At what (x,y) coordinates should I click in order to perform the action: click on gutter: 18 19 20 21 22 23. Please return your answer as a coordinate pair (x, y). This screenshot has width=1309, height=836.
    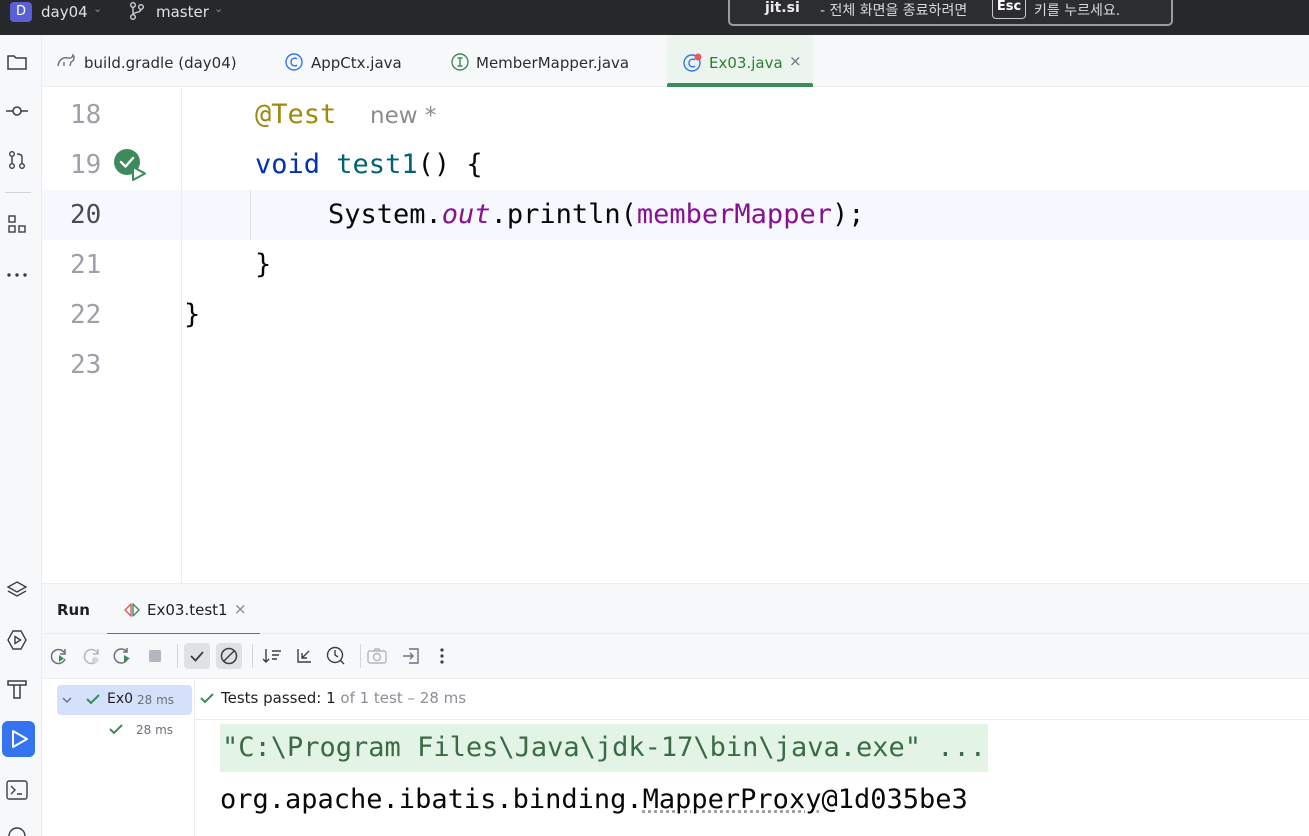
    Looking at the image, I should click on (112, 335).